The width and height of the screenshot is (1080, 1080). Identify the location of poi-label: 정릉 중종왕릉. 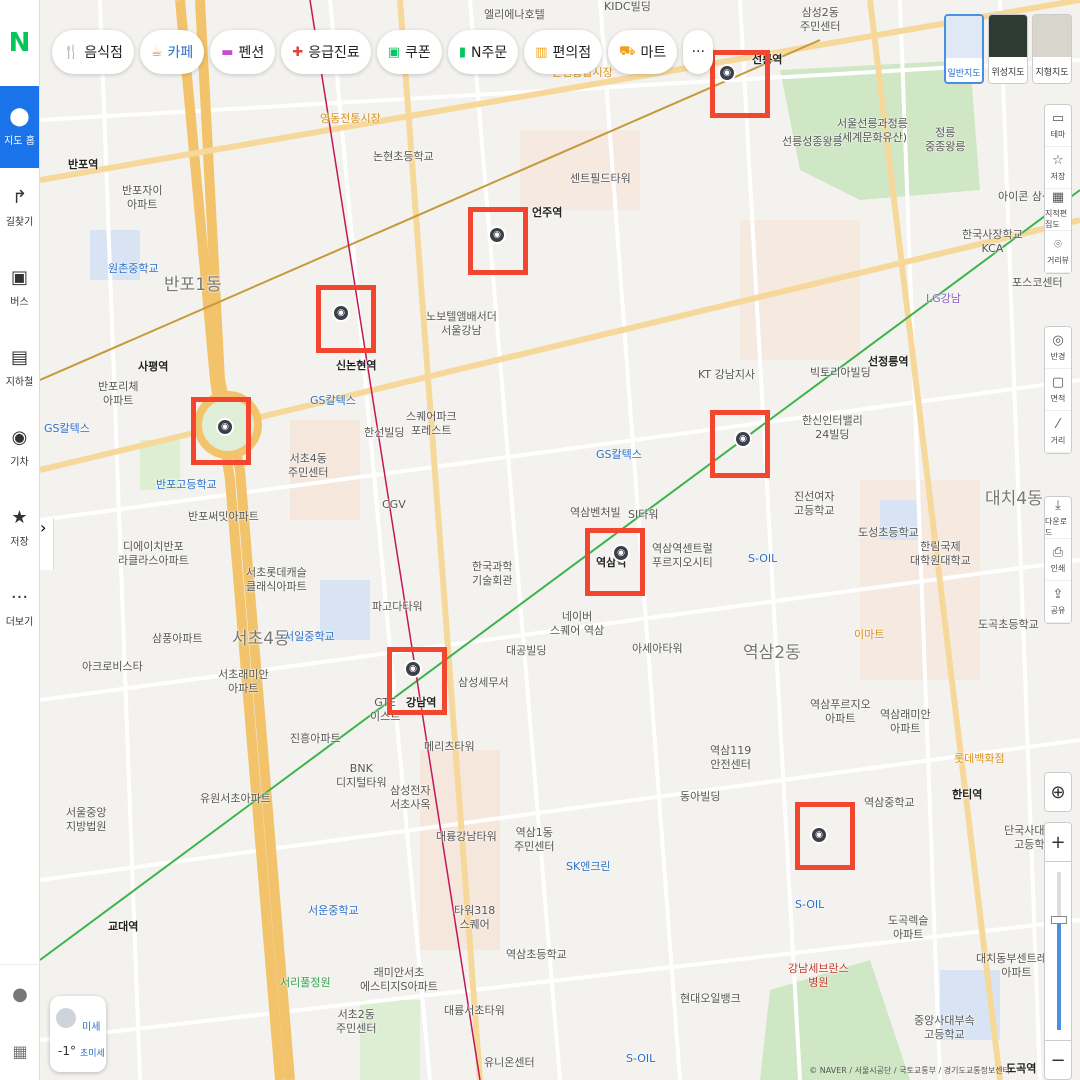
(945, 140).